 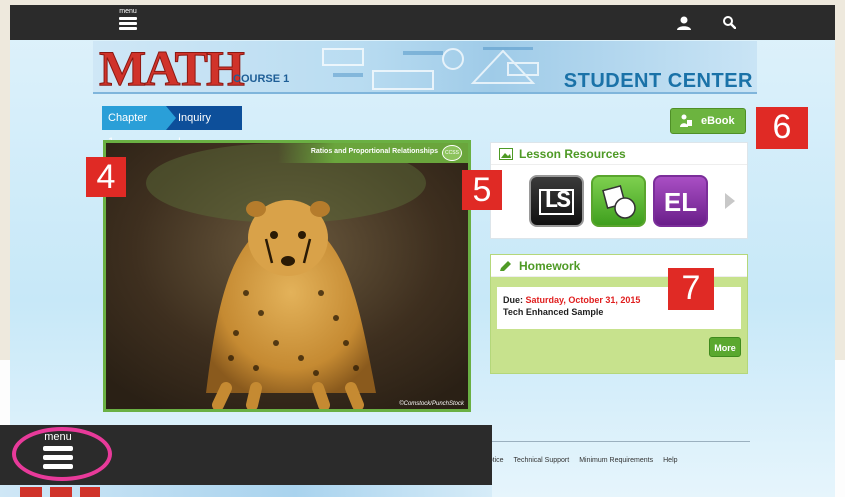 I want to click on zoomed-hamburger-icon, so click(x=58, y=457).